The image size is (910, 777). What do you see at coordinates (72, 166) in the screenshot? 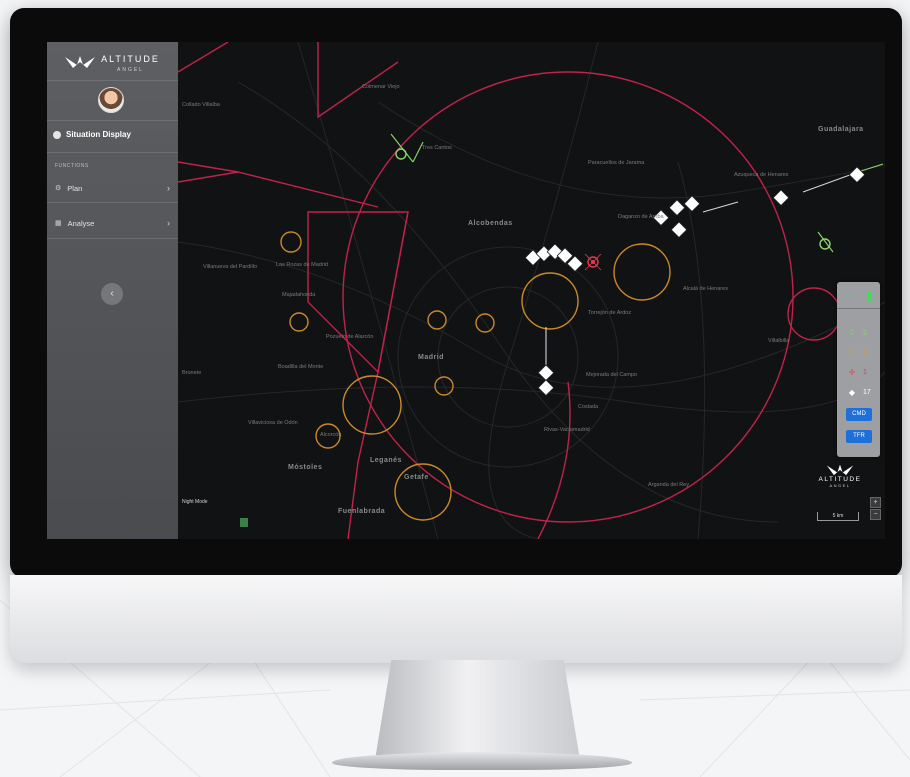
I see `section-label: FUNCTIONS` at bounding box center [72, 166].